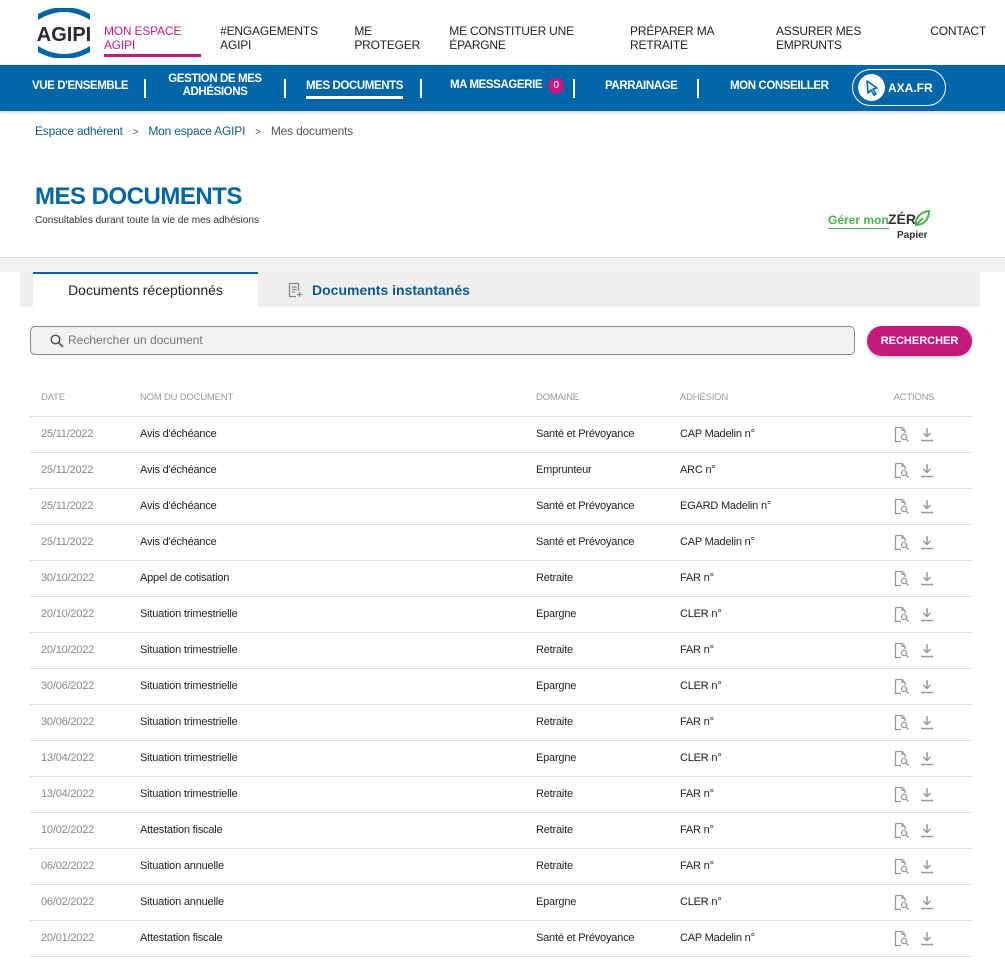 Image resolution: width=1005 pixels, height=961 pixels. Describe the element at coordinates (285, 88) in the screenshot. I see `divider` at that location.